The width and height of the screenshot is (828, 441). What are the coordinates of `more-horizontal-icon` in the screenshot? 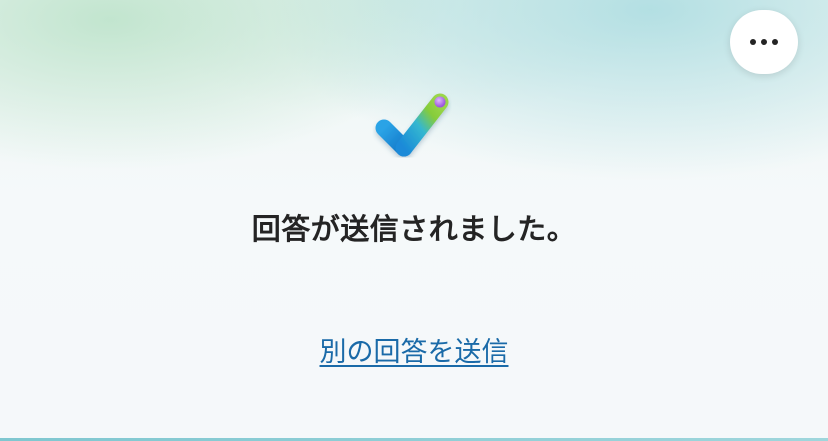 It's located at (764, 42).